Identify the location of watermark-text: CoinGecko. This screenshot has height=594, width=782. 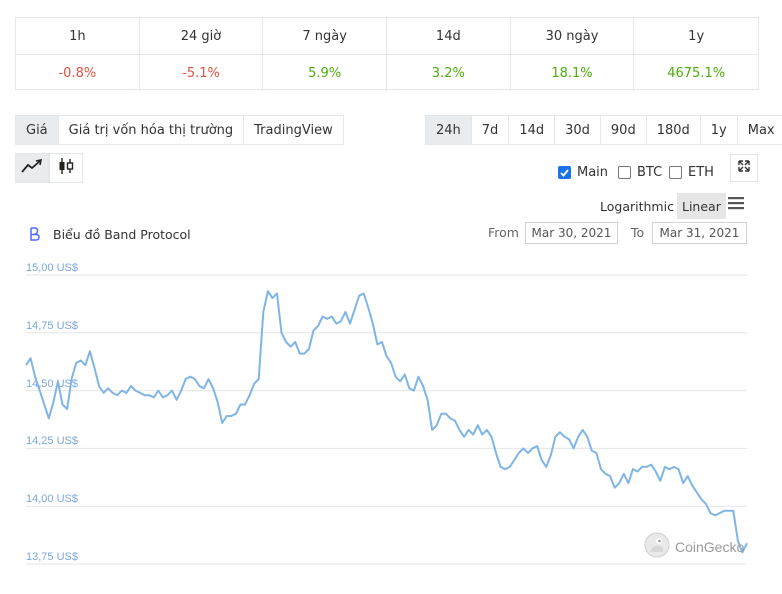
(710, 547).